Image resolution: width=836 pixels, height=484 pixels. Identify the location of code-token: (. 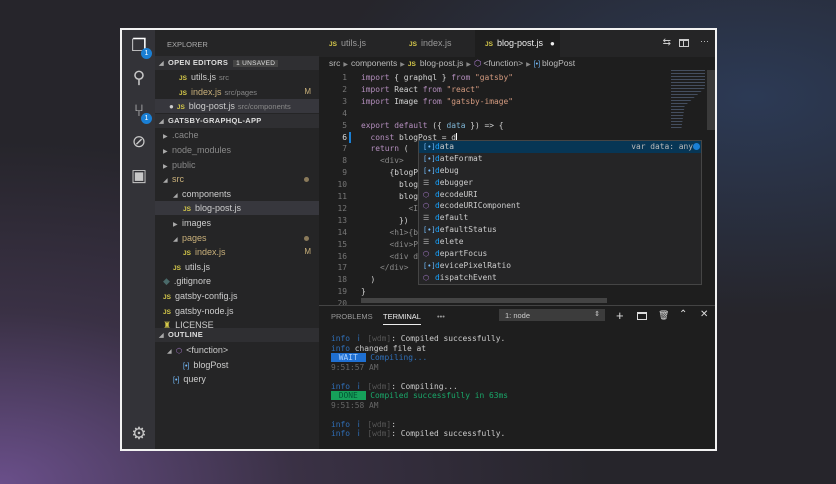
(404, 149).